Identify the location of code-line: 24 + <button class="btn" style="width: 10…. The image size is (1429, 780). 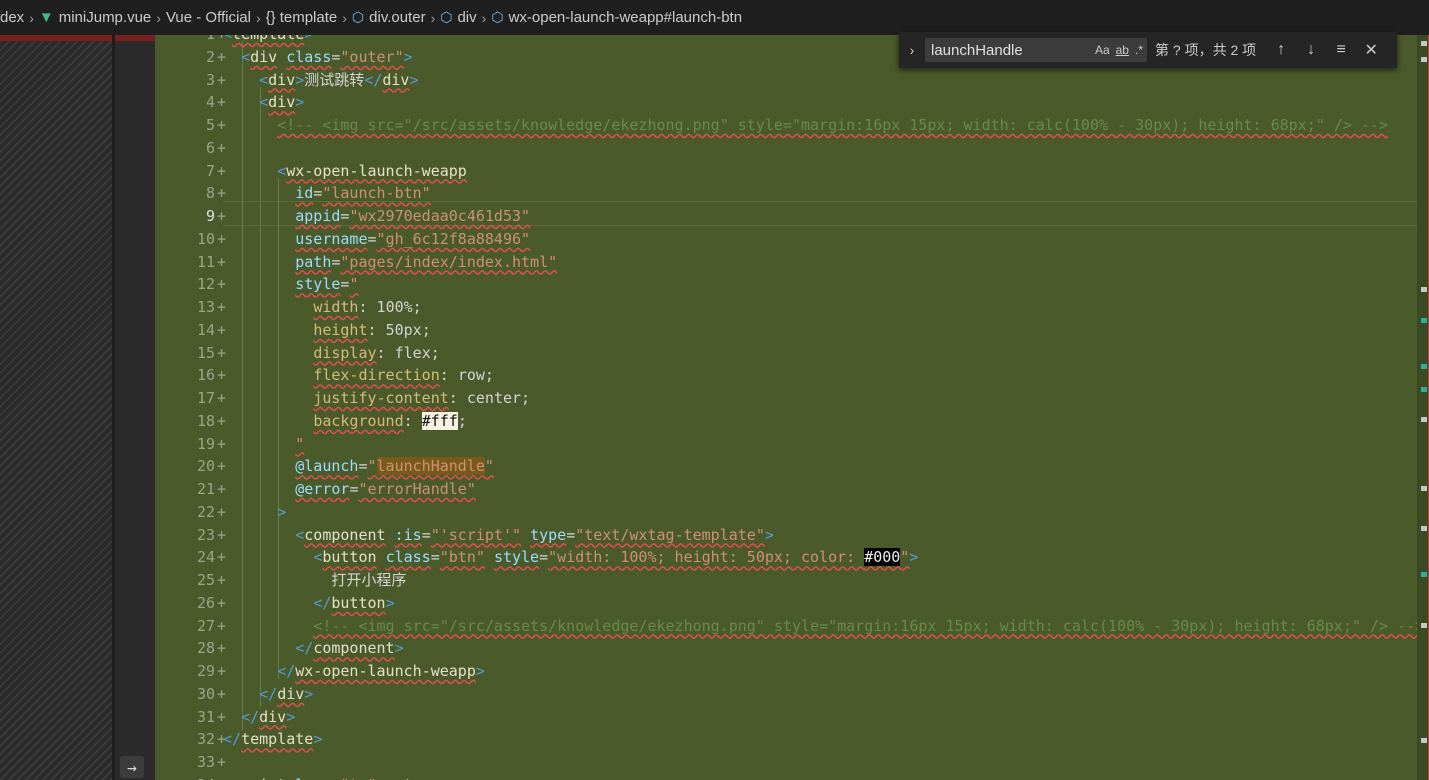
(786, 557).